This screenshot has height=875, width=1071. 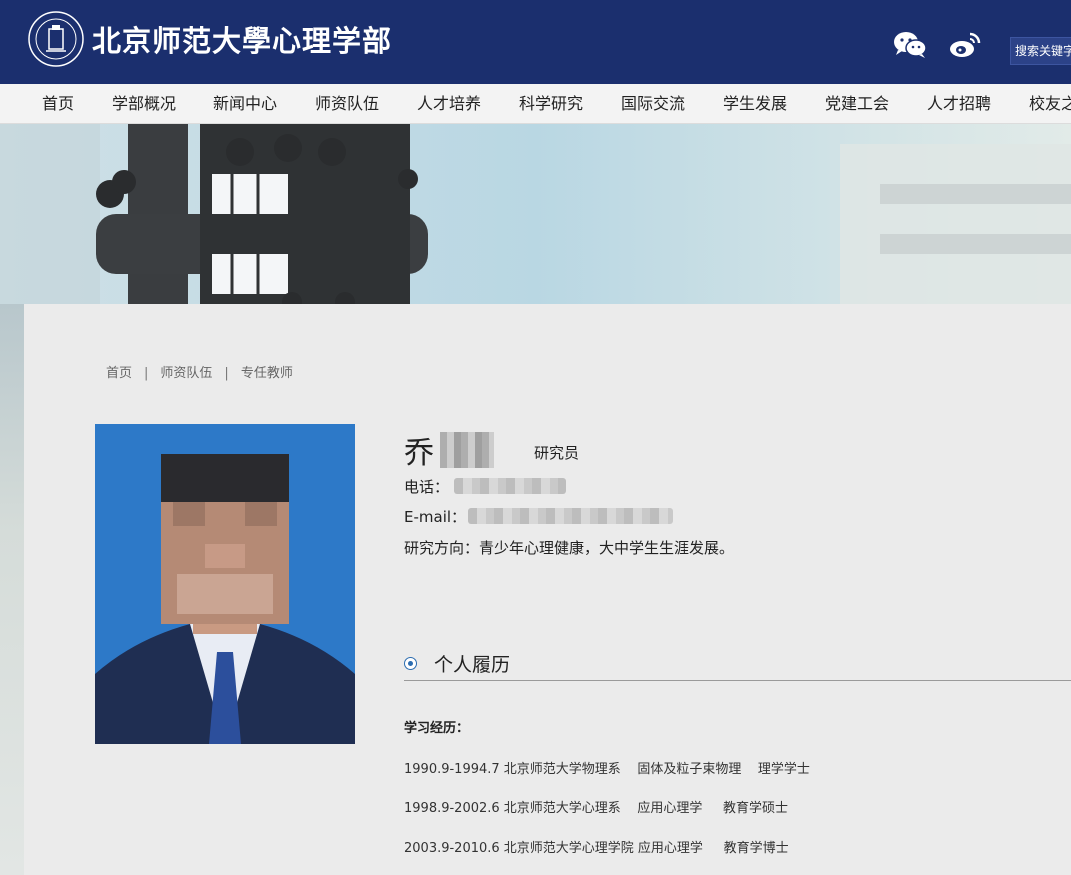 What do you see at coordinates (56, 39) in the screenshot?
I see `university-seal-logo` at bounding box center [56, 39].